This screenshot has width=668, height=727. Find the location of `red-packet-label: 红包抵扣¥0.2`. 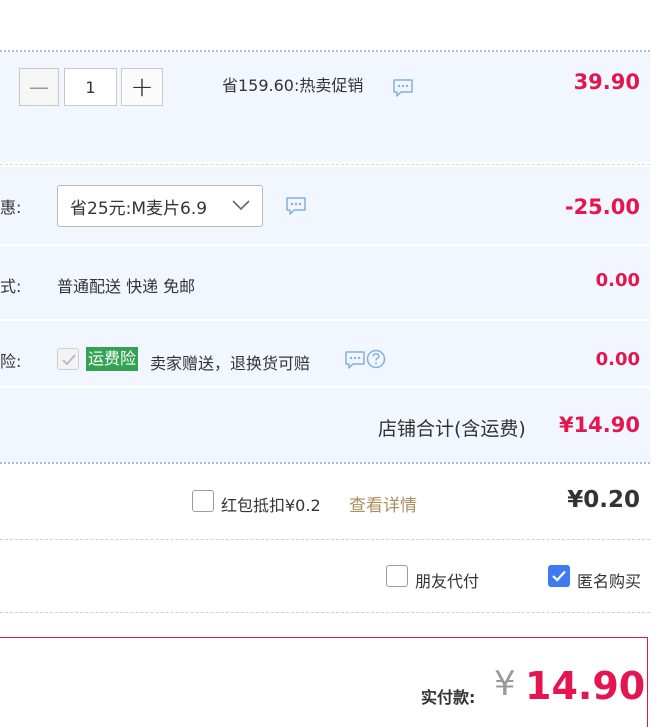

red-packet-label: 红包抵扣¥0.2 is located at coordinates (271, 505).